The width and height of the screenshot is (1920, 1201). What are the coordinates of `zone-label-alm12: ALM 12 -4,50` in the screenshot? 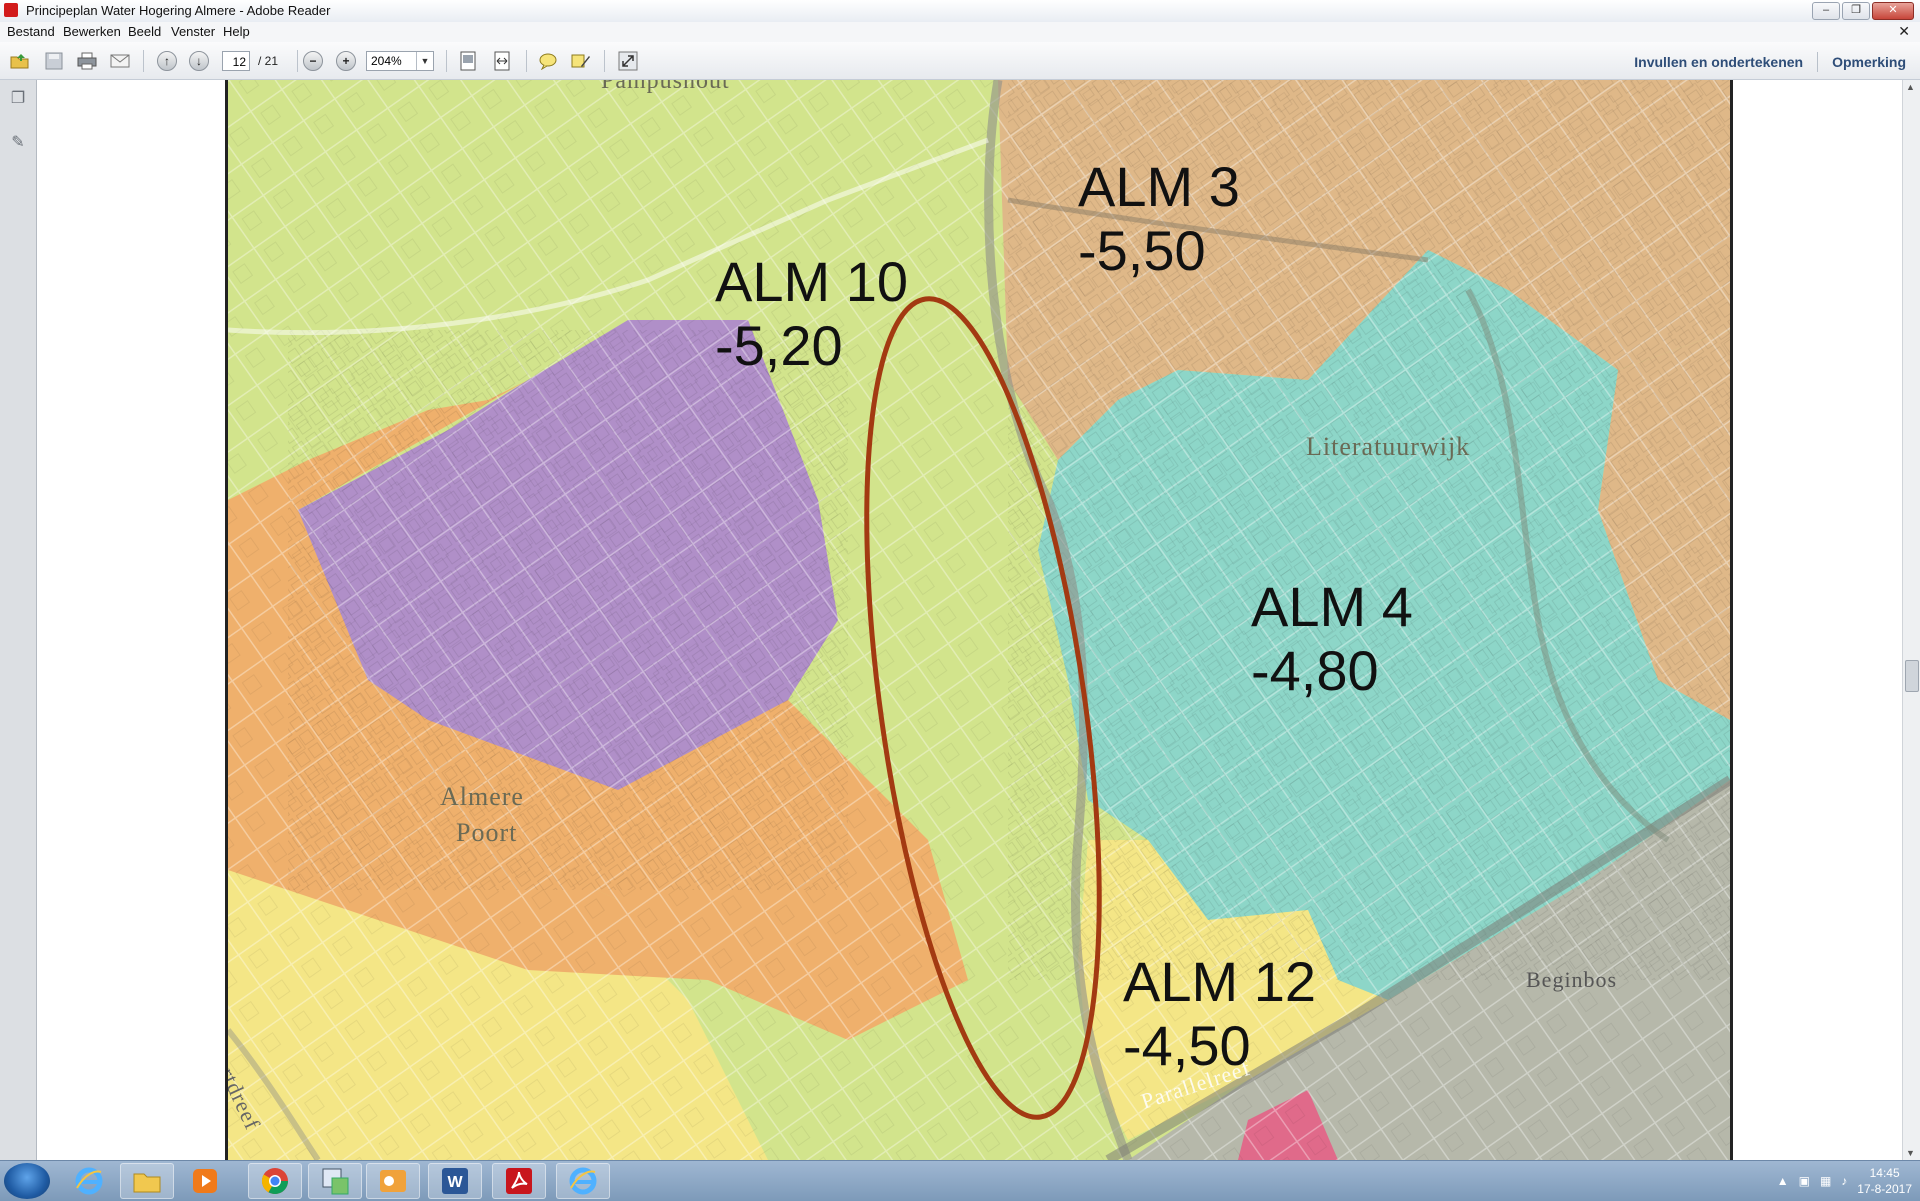 It's located at (1219, 1014).